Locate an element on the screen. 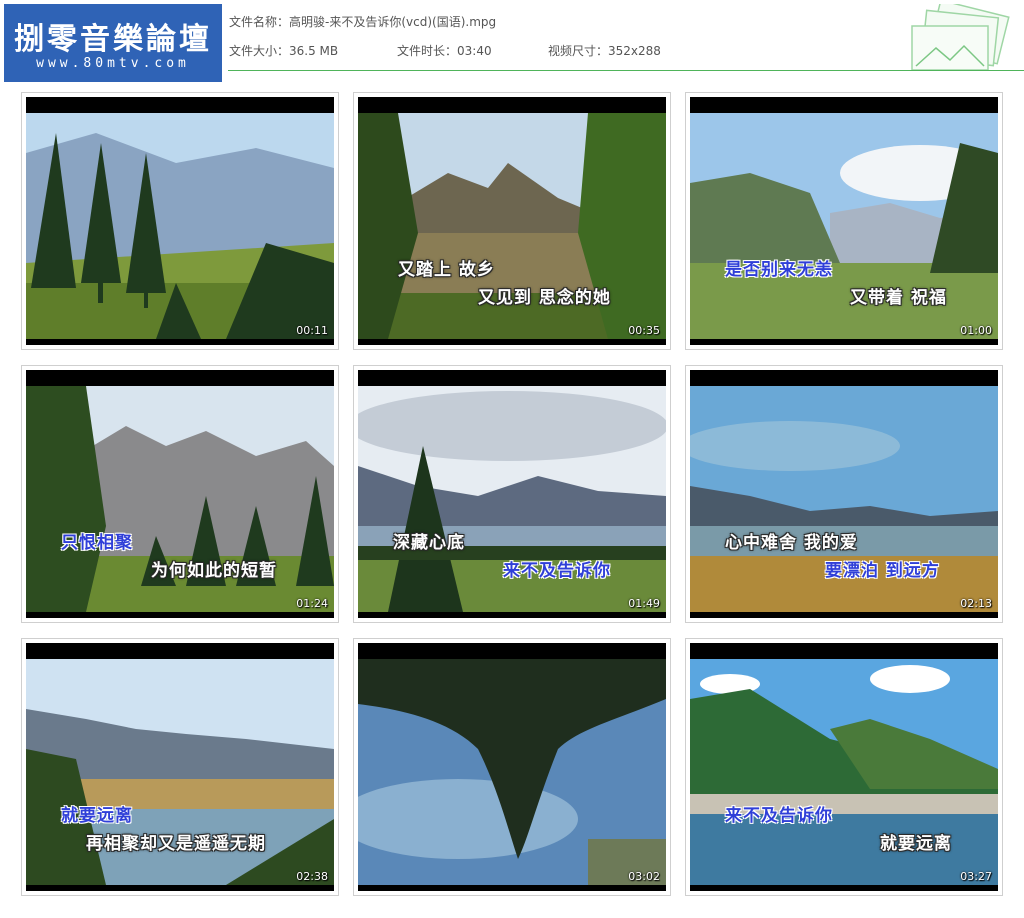 This screenshot has width=1024, height=918. header-divider is located at coordinates (626, 70).